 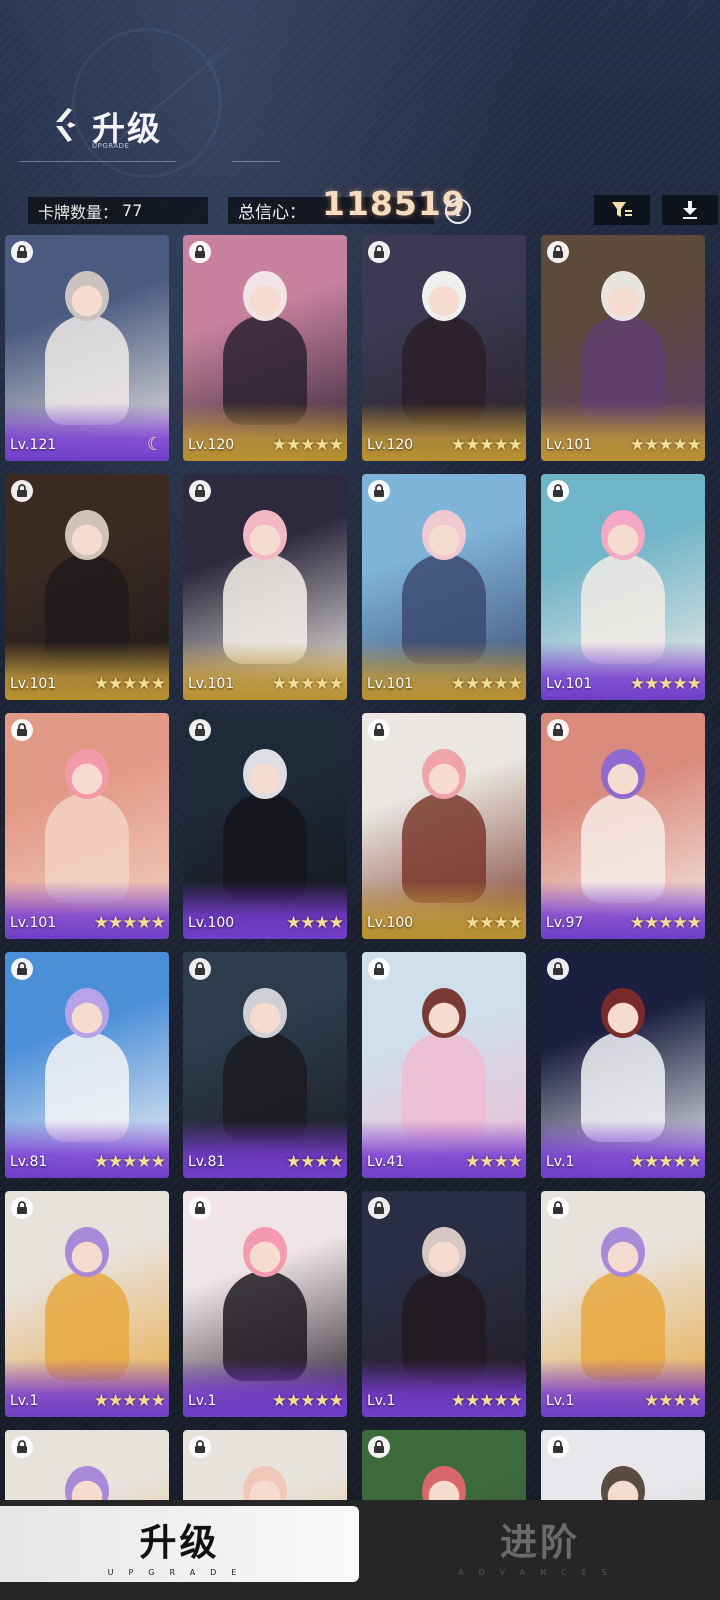 What do you see at coordinates (87, 348) in the screenshot?
I see `character-card: Lv.121 ☾` at bounding box center [87, 348].